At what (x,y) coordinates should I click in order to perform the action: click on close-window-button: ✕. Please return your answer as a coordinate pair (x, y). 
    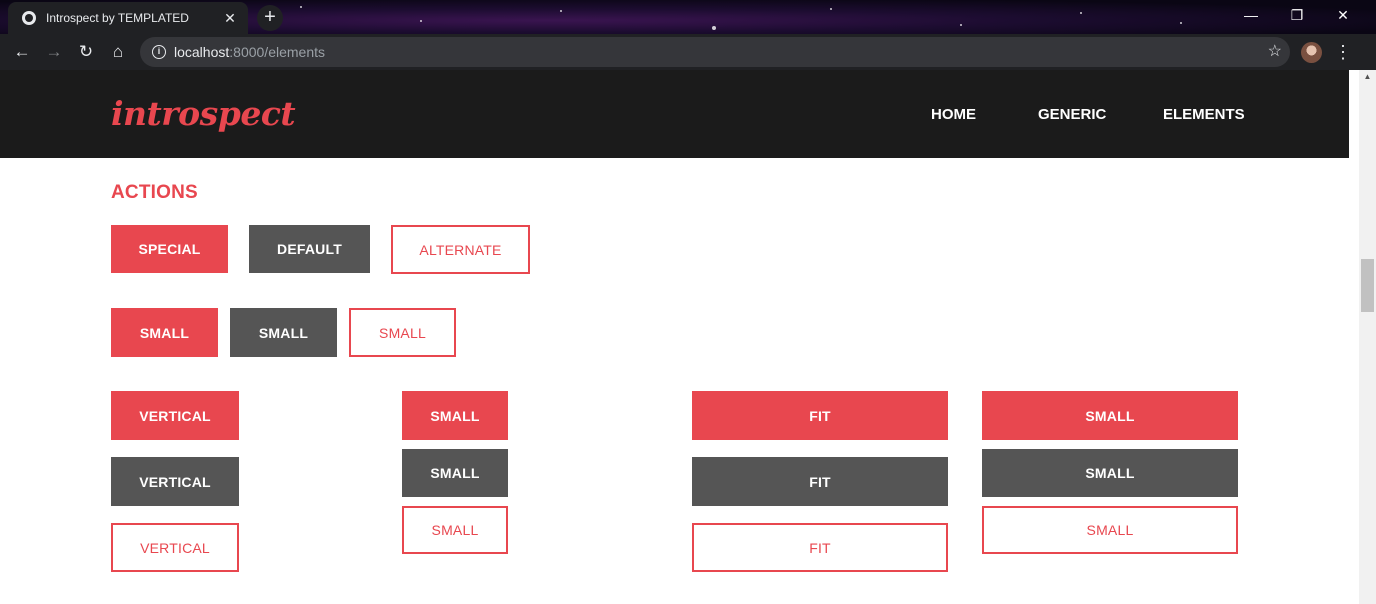
    Looking at the image, I should click on (1343, 15).